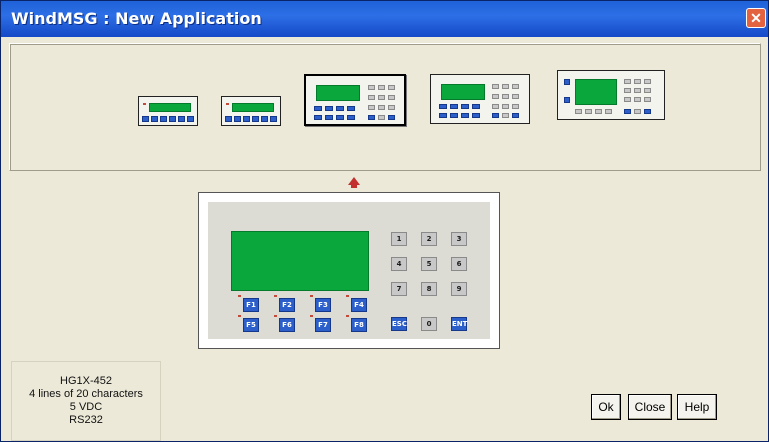 Image resolution: width=769 pixels, height=442 pixels. Describe the element at coordinates (86, 381) in the screenshot. I see `device-model: HG1X-452` at that location.